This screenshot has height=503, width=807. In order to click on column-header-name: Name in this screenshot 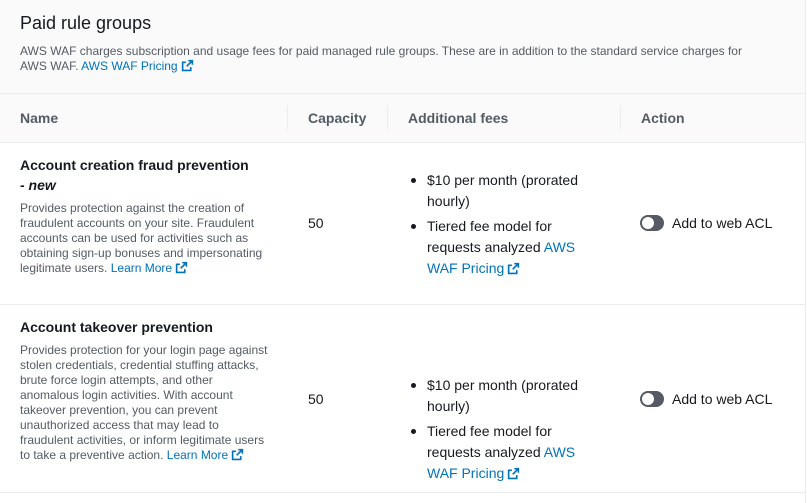, I will do `click(39, 118)`.